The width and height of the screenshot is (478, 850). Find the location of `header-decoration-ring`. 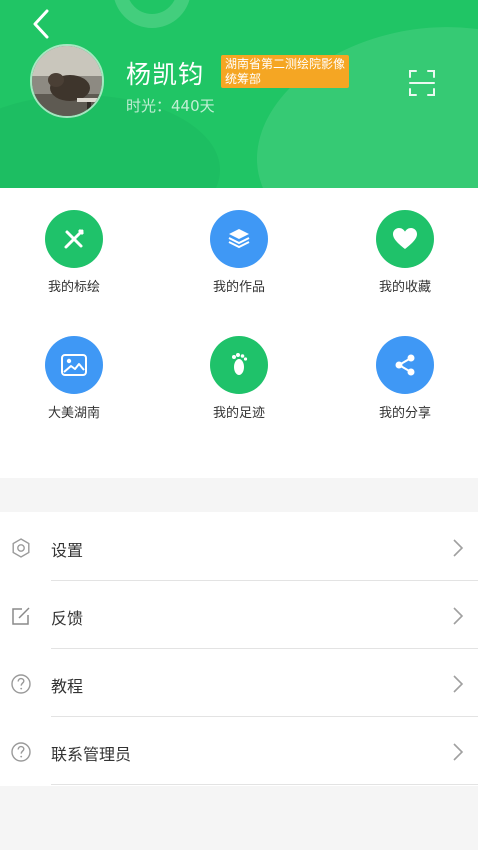

header-decoration-ring is located at coordinates (152, 14).